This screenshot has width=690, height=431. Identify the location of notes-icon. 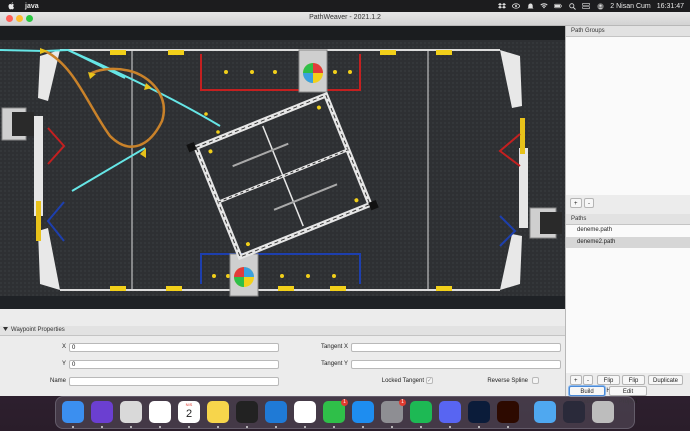
(218, 412).